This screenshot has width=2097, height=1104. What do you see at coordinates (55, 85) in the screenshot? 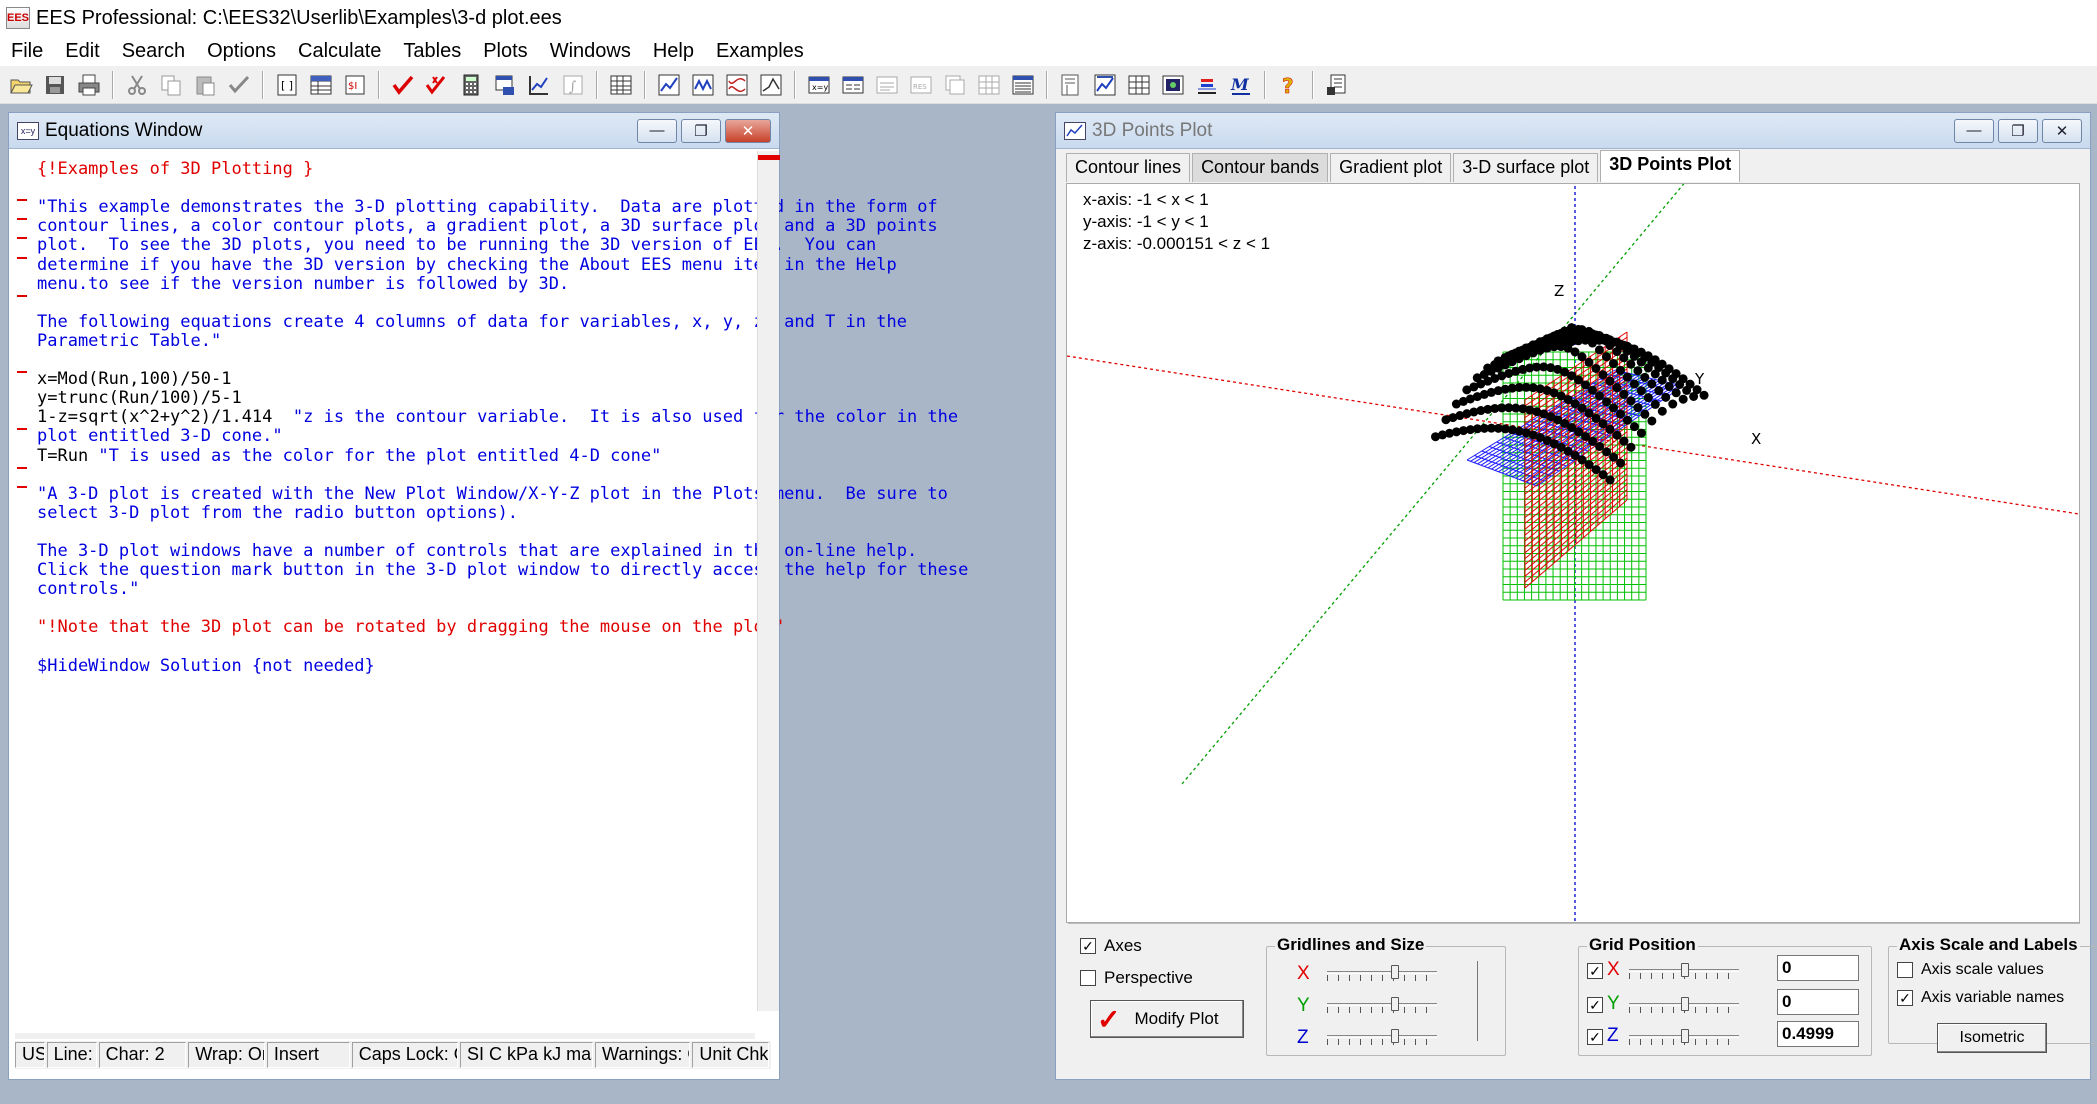
I see `save-icon` at bounding box center [55, 85].